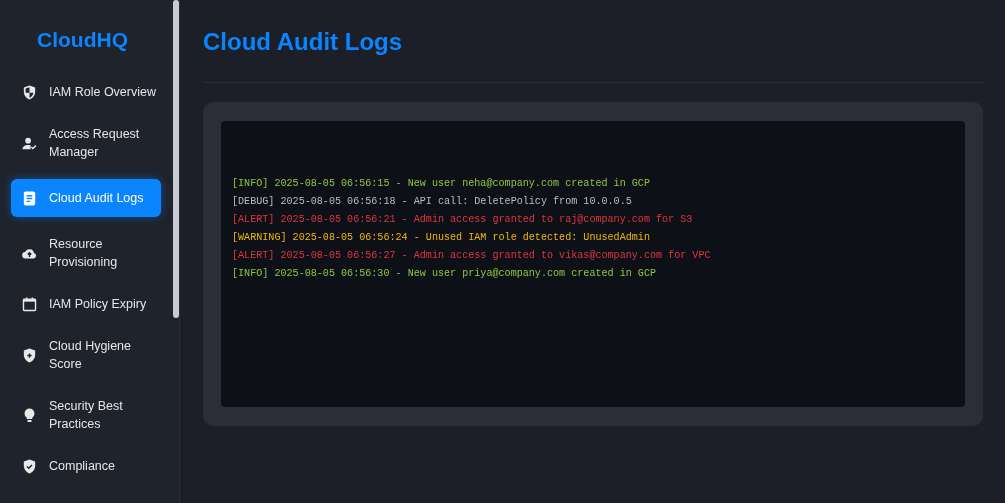 Image resolution: width=1005 pixels, height=503 pixels. I want to click on nav-item: IAM Role Overview, so click(86, 92).